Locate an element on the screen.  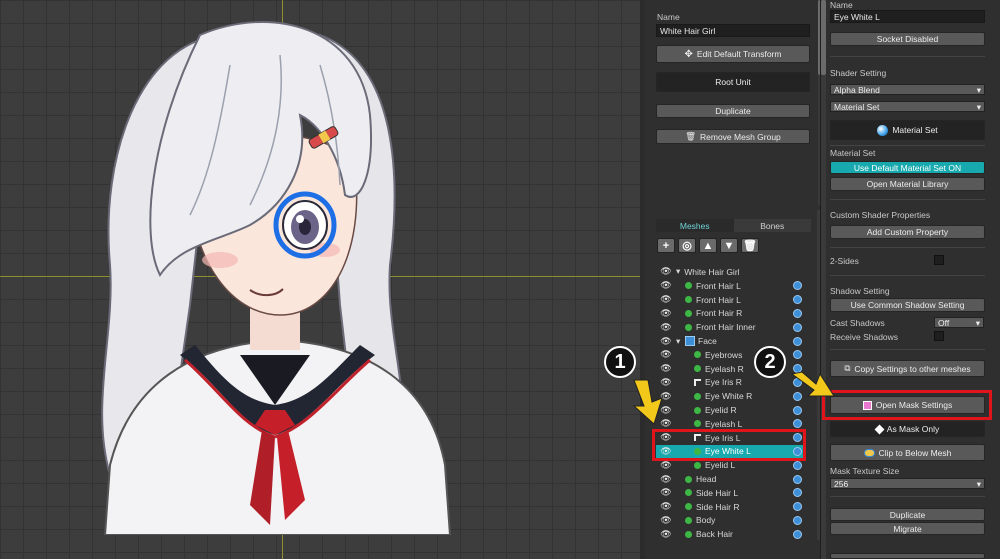
tree-mesh-item: 👁 Back Hair is located at coordinates (731, 534).